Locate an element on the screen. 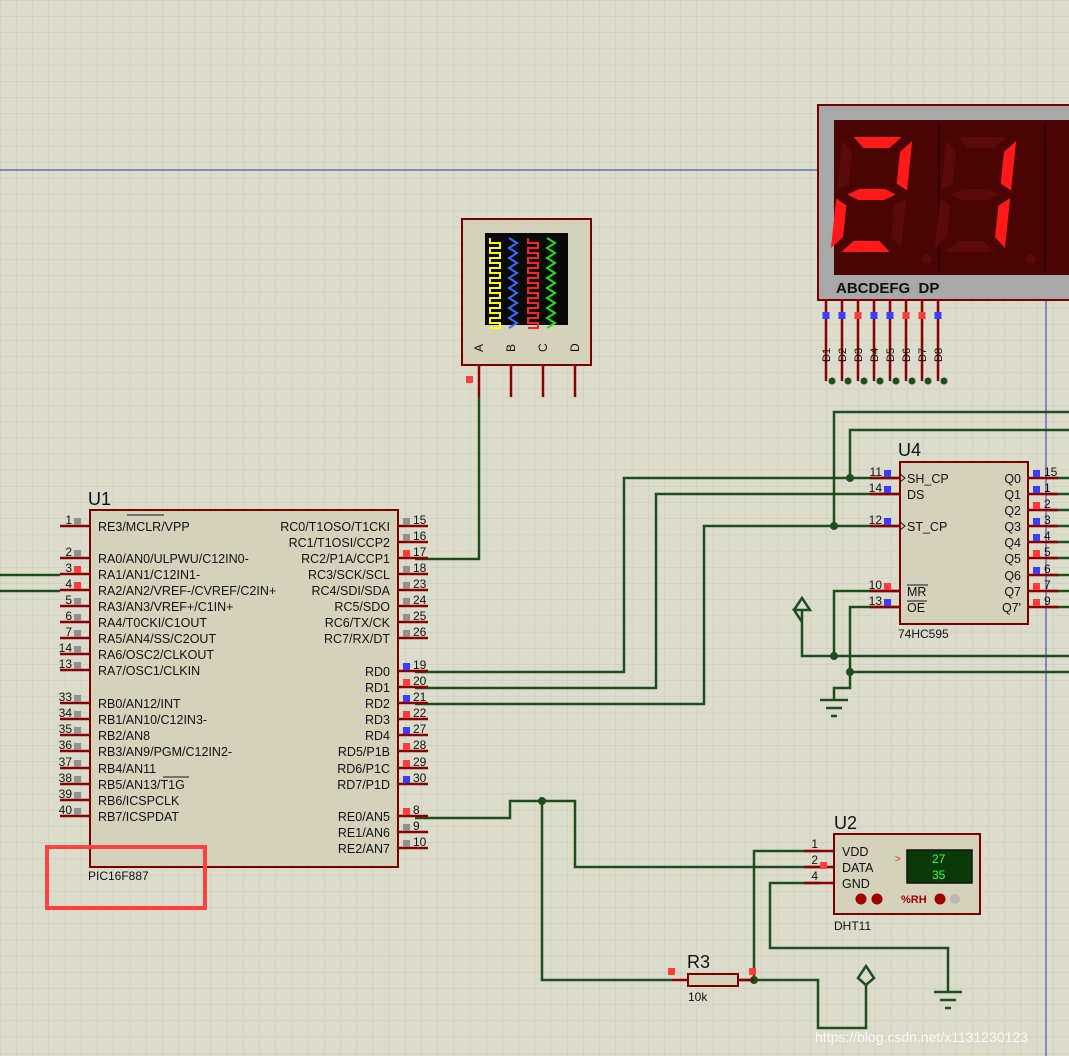  temperature-readout: 27 is located at coordinates (939, 859).